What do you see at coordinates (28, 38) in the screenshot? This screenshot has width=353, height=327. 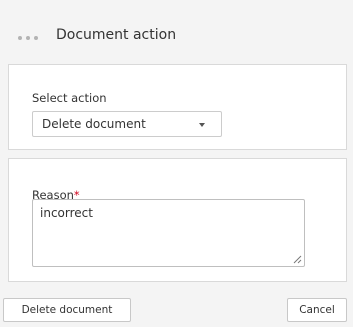 I see `ellipsis-icon` at bounding box center [28, 38].